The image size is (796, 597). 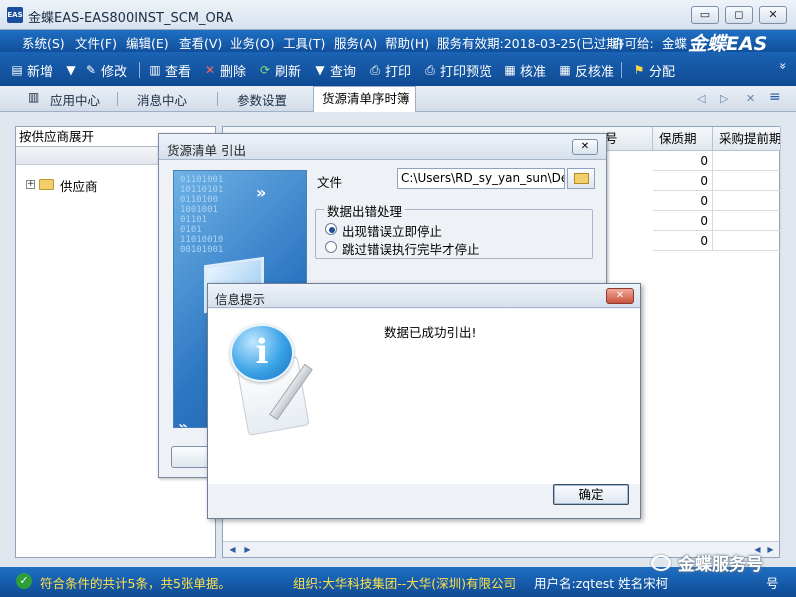 I want to click on tab-app-center: 应用中心, so click(x=75, y=100).